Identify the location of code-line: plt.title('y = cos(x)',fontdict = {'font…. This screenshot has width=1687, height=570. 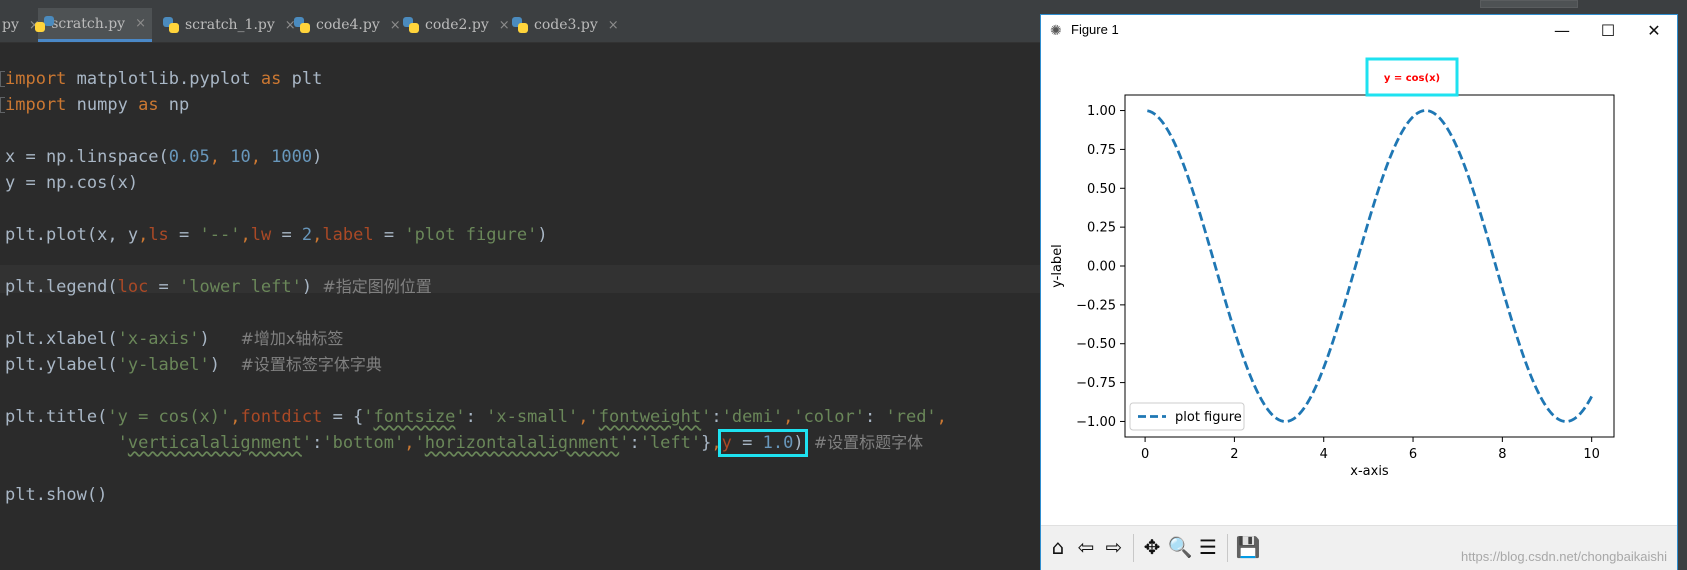
(476, 417).